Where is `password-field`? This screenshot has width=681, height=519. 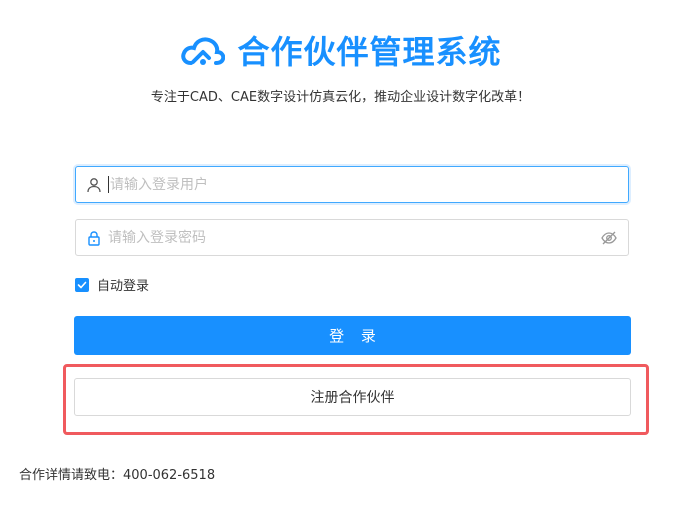 password-field is located at coordinates (352, 237).